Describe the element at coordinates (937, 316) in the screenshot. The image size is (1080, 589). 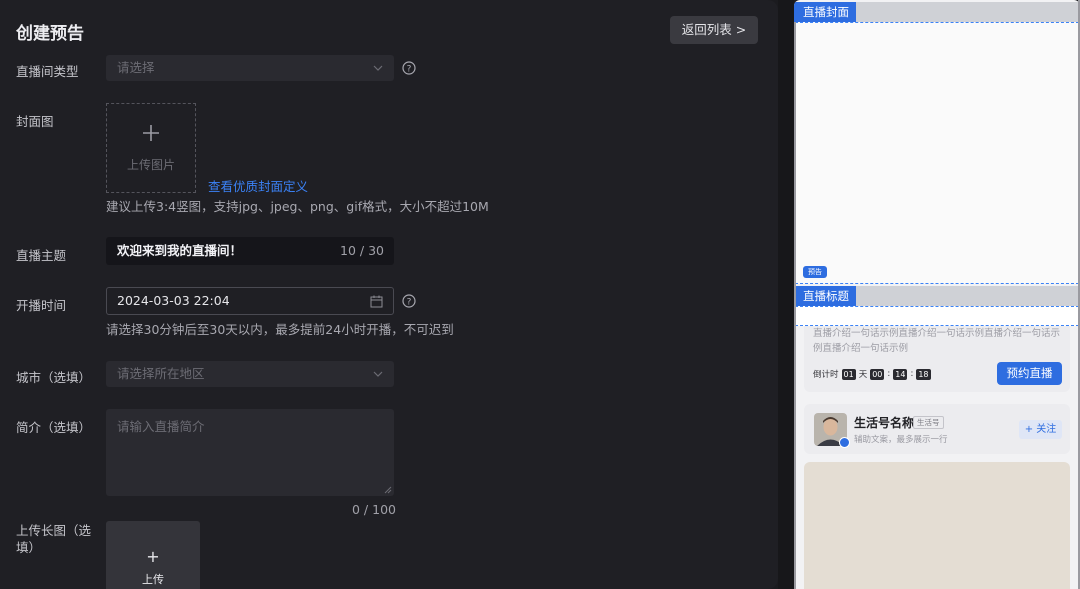
I see `preview-title-area` at that location.